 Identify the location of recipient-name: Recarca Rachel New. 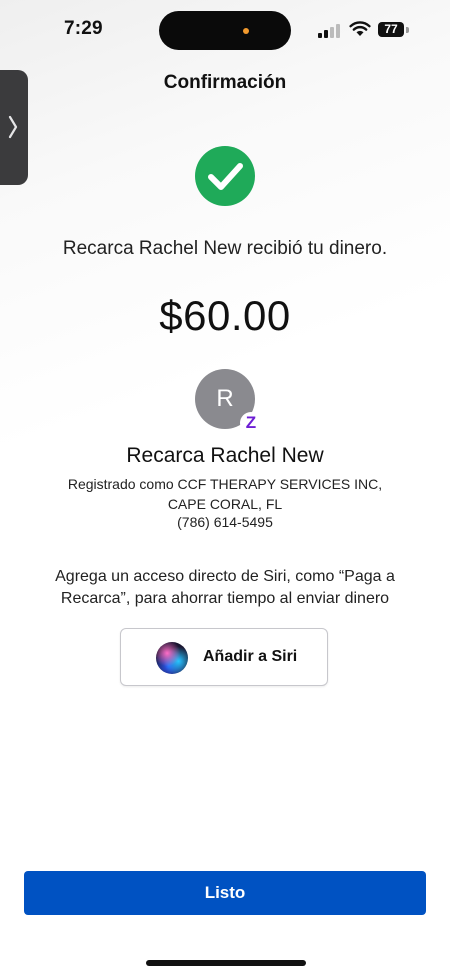
(225, 455).